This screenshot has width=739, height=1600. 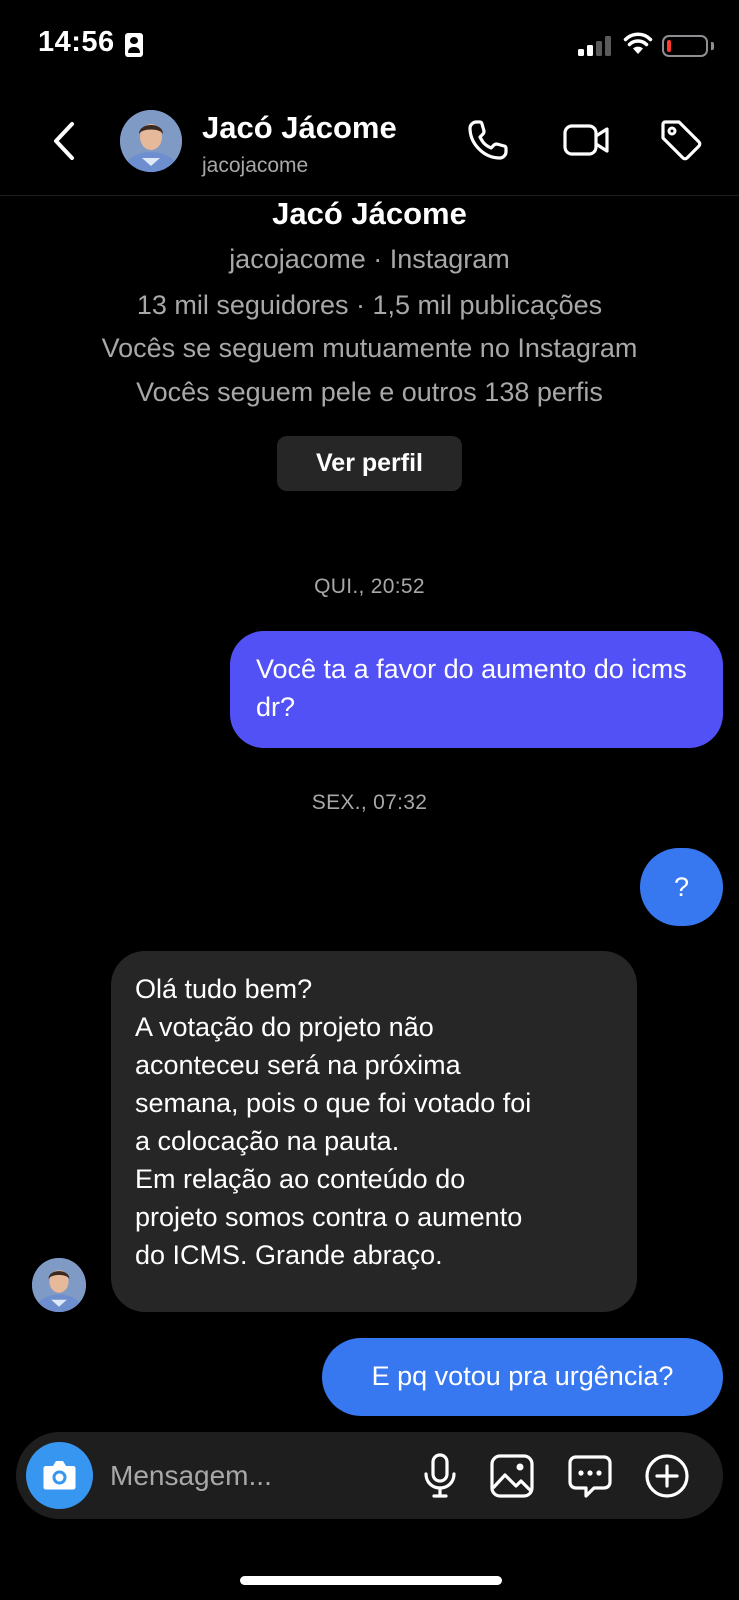 I want to click on contact-card-icon, so click(x=134, y=45).